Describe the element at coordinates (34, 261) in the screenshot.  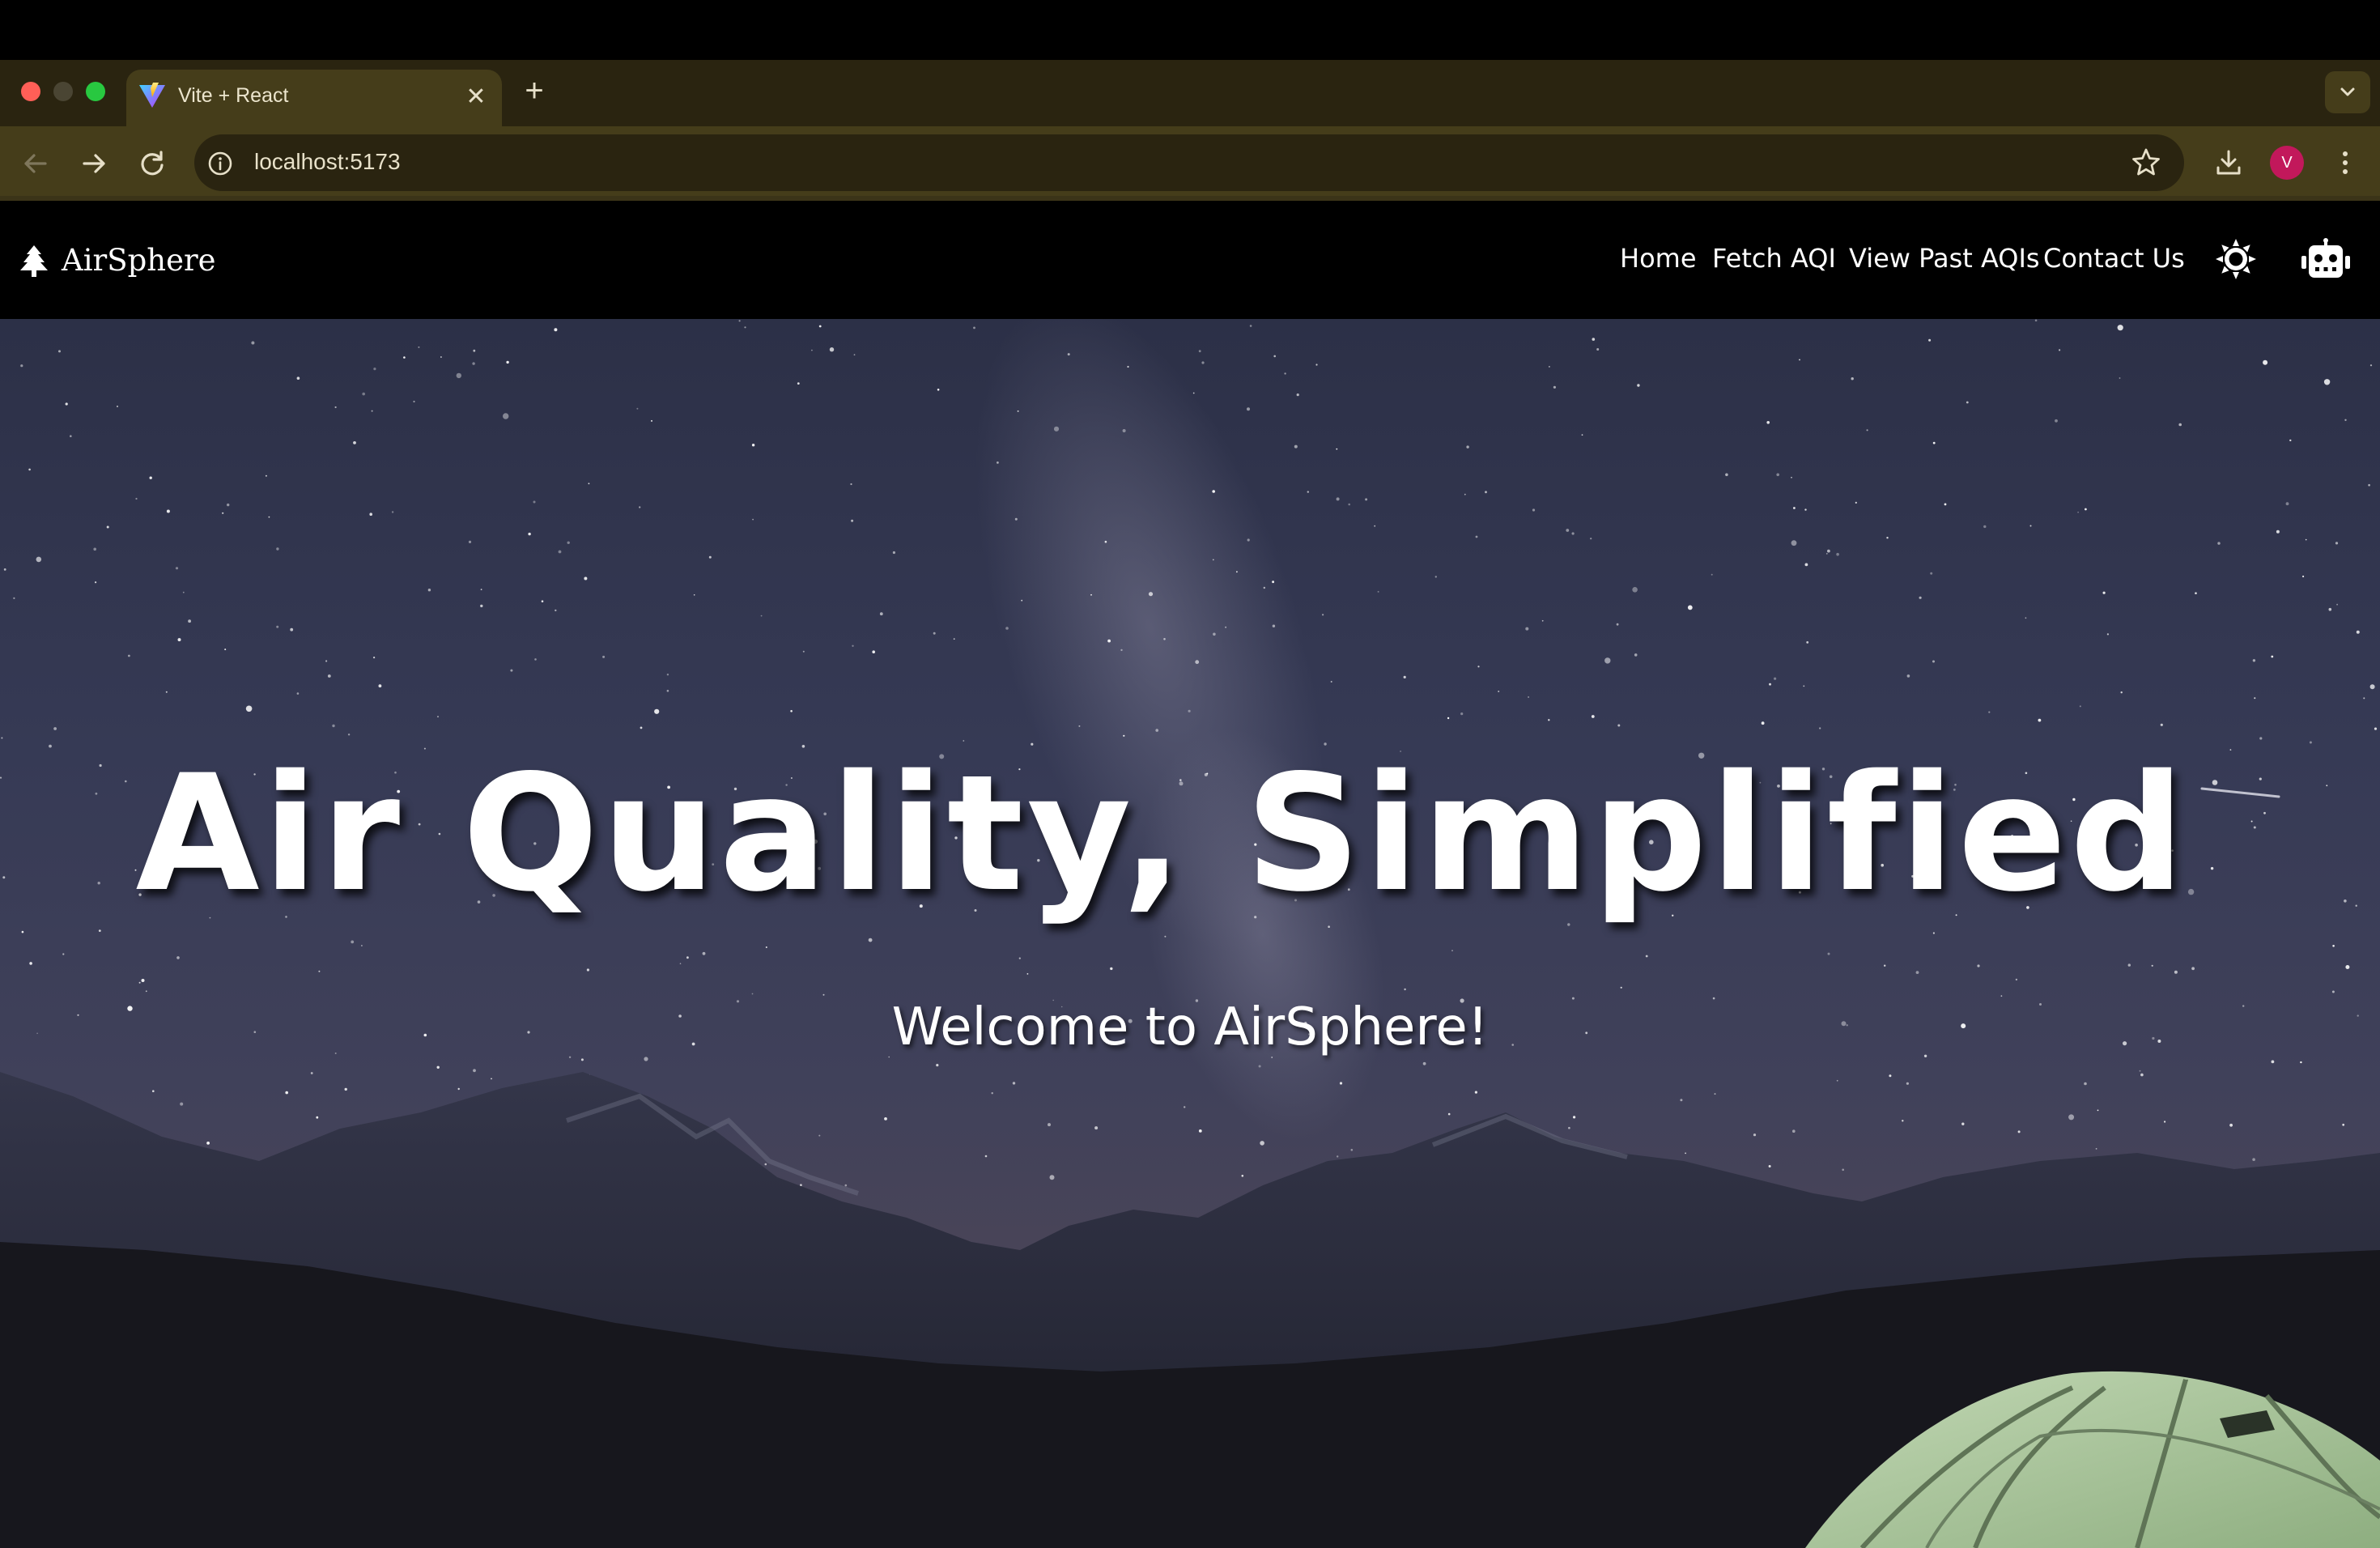
I see `tree-icon` at that location.